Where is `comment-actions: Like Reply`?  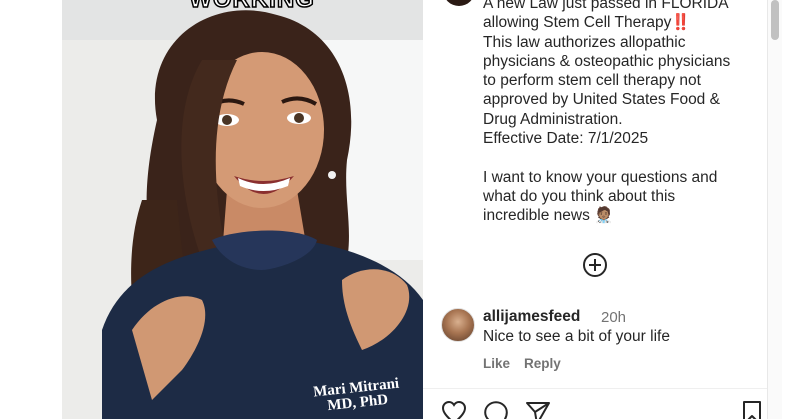
comment-actions: Like Reply is located at coordinates (529, 363).